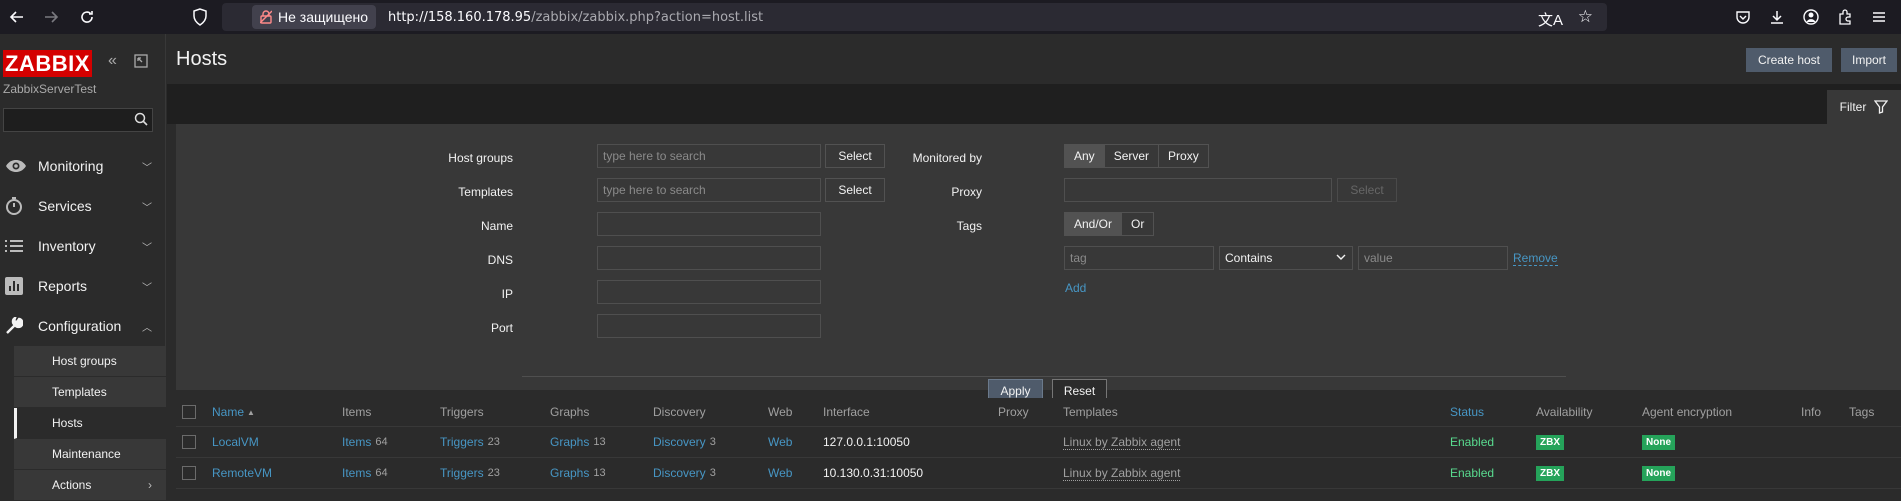  I want to click on browser-actions, so click(1811, 17).